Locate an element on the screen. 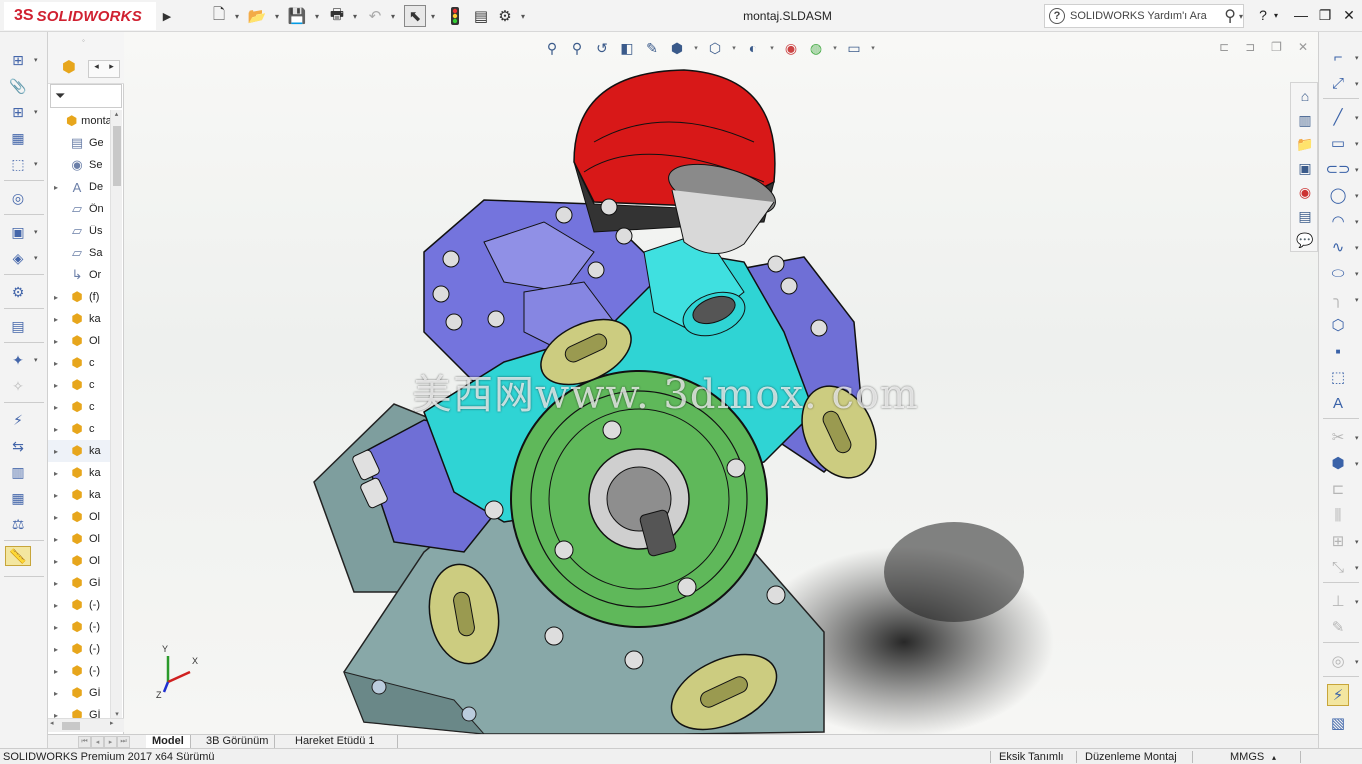 The width and height of the screenshot is (1362, 764). restore-icon: ❐ is located at coordinates (1325, 15).